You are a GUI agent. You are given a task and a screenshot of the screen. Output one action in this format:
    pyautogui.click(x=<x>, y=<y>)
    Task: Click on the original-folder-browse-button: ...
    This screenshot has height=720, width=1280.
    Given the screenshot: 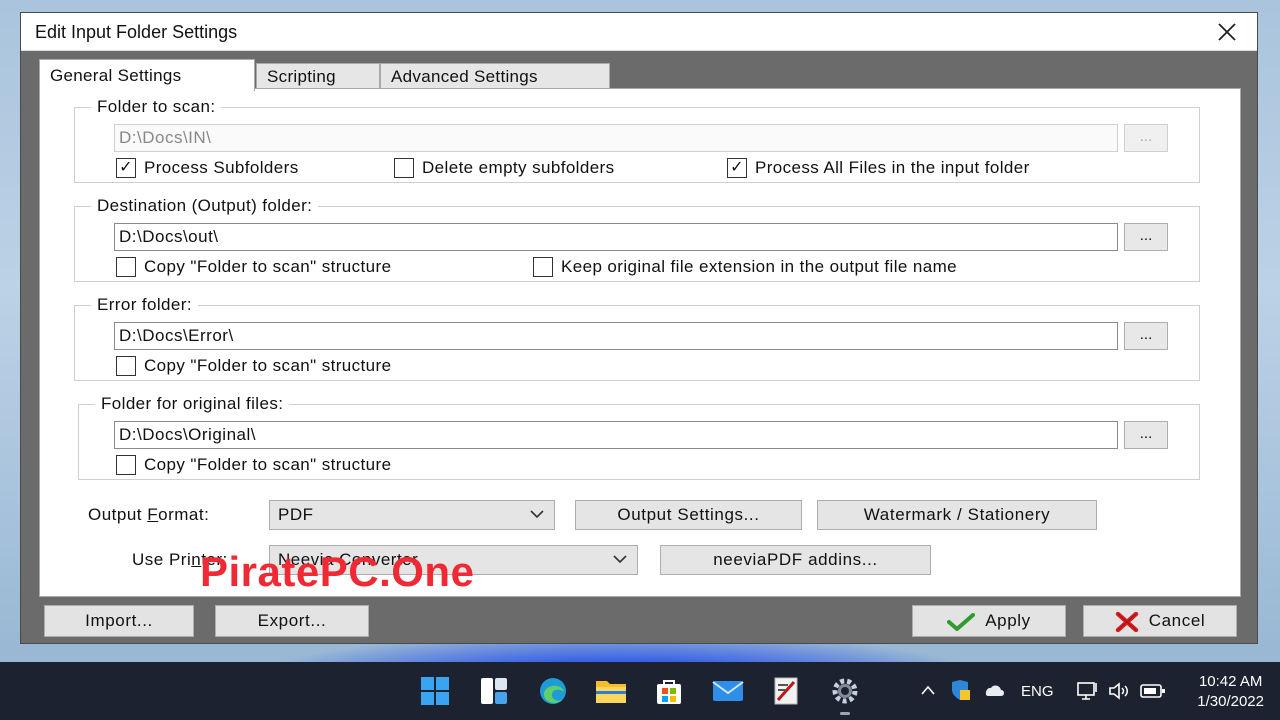 What is the action you would take?
    pyautogui.click(x=1146, y=435)
    